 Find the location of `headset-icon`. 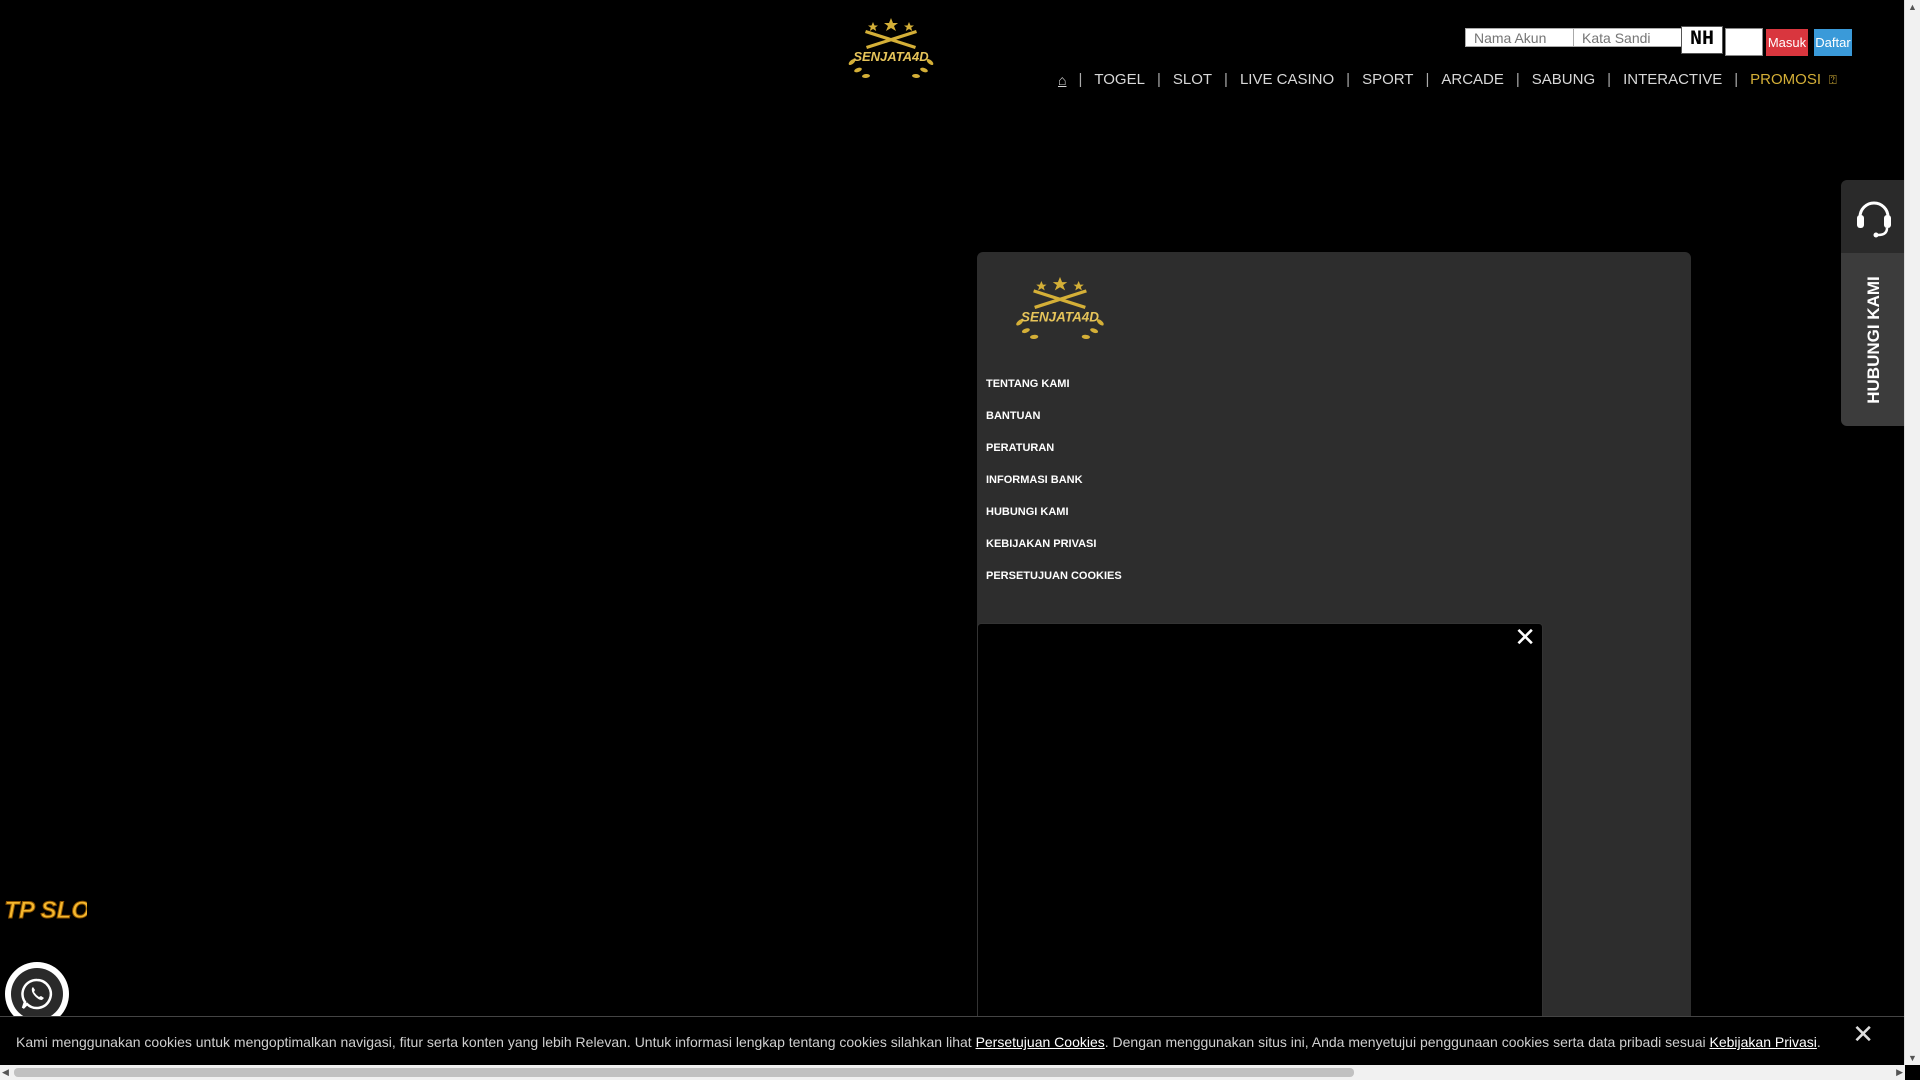

headset-icon is located at coordinates (1874, 219).